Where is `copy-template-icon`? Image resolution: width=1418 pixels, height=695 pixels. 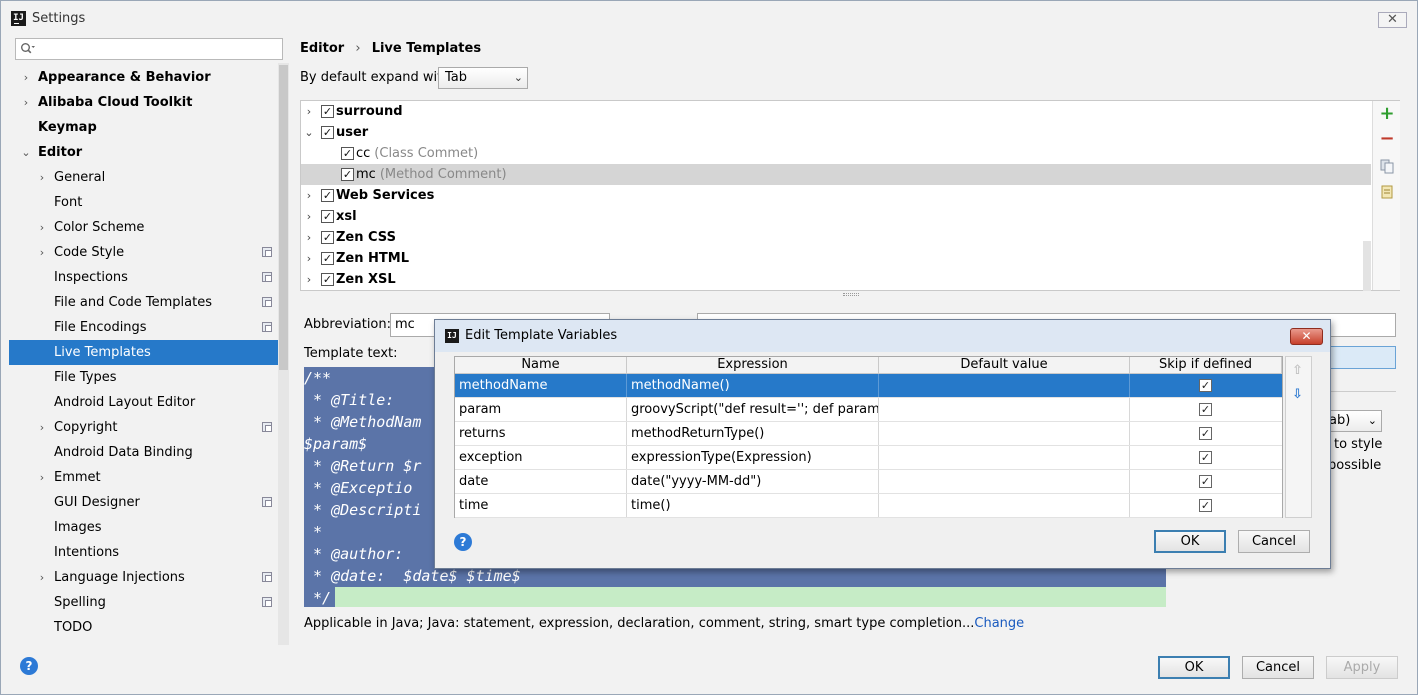
copy-template-icon is located at coordinates (1387, 166).